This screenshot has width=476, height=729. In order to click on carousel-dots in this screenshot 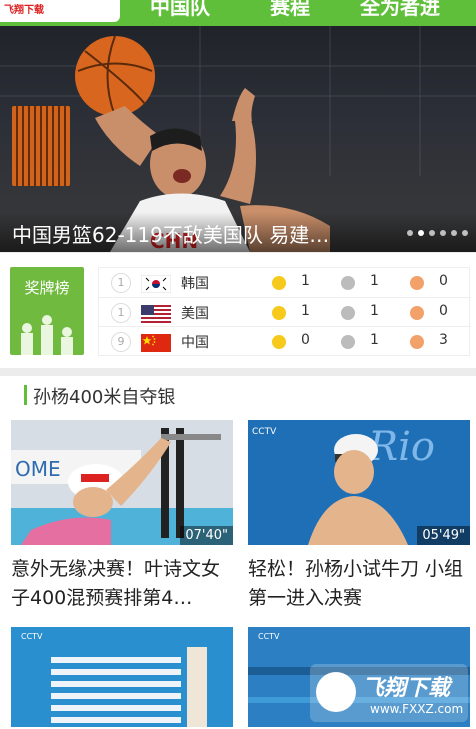, I will do `click(437, 233)`.